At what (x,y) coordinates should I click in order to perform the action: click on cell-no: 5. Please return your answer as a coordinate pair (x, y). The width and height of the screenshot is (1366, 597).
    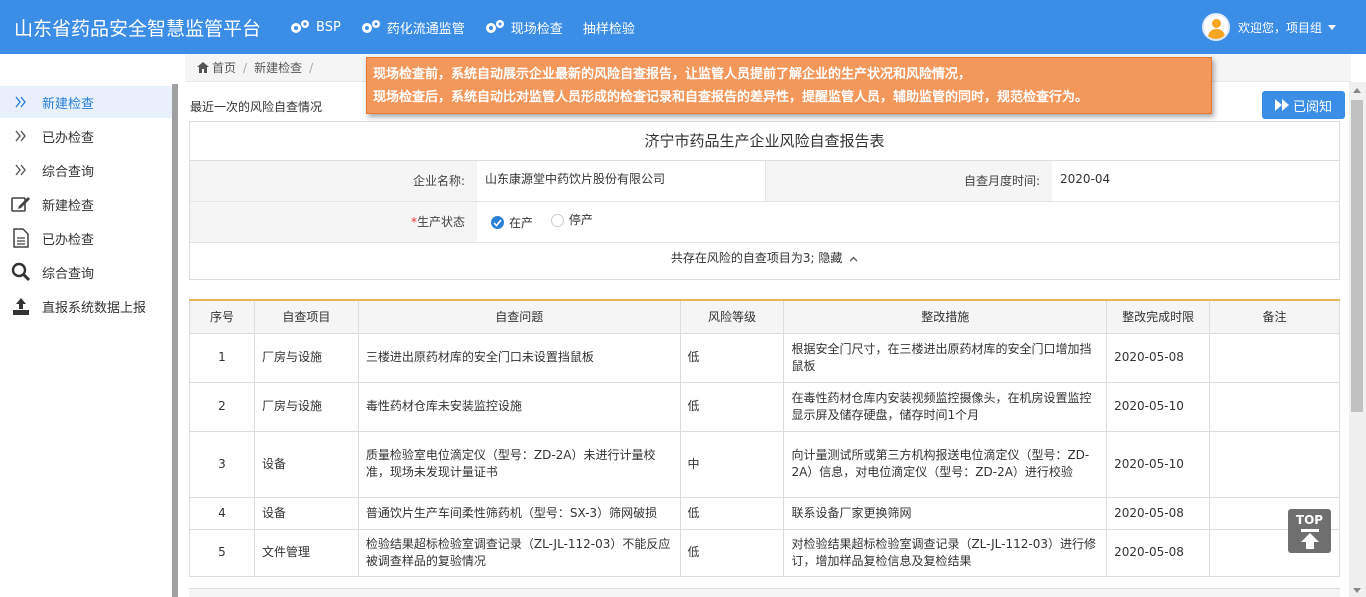
    Looking at the image, I should click on (222, 552).